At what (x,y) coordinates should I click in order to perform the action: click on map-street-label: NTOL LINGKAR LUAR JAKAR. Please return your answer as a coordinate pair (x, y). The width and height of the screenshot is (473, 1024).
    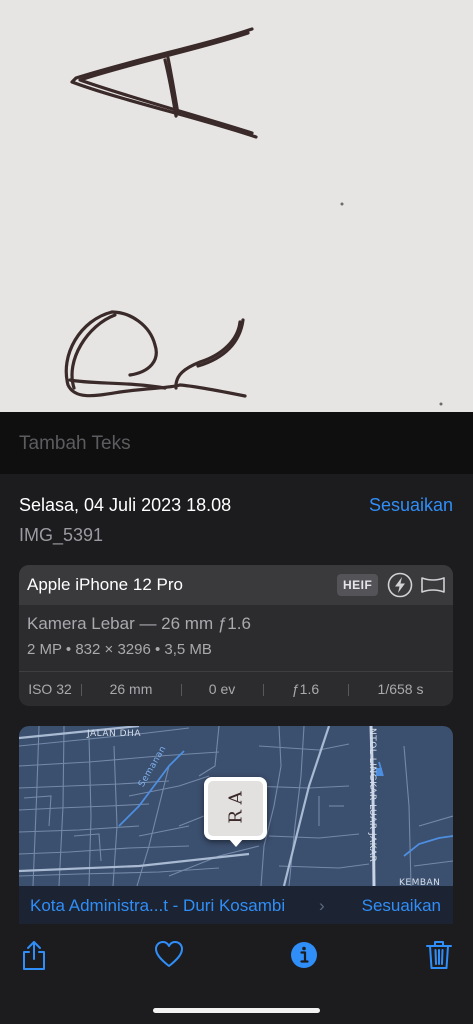
    Looking at the image, I should click on (372, 795).